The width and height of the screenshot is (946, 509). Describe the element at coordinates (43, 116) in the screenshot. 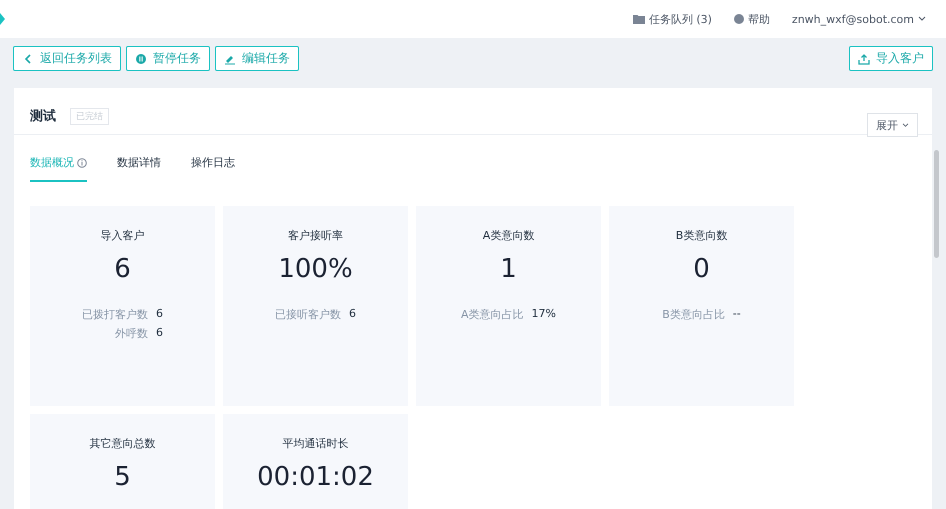

I see `task-title: 测试` at that location.